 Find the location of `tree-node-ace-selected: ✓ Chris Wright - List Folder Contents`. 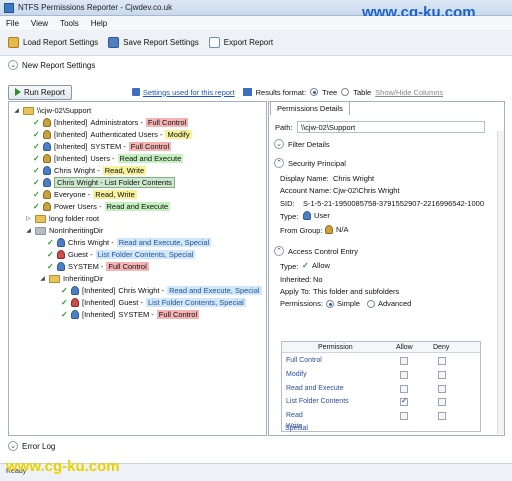

tree-node-ace-selected: ✓ Chris Wright - List Folder Contents is located at coordinates (104, 182).